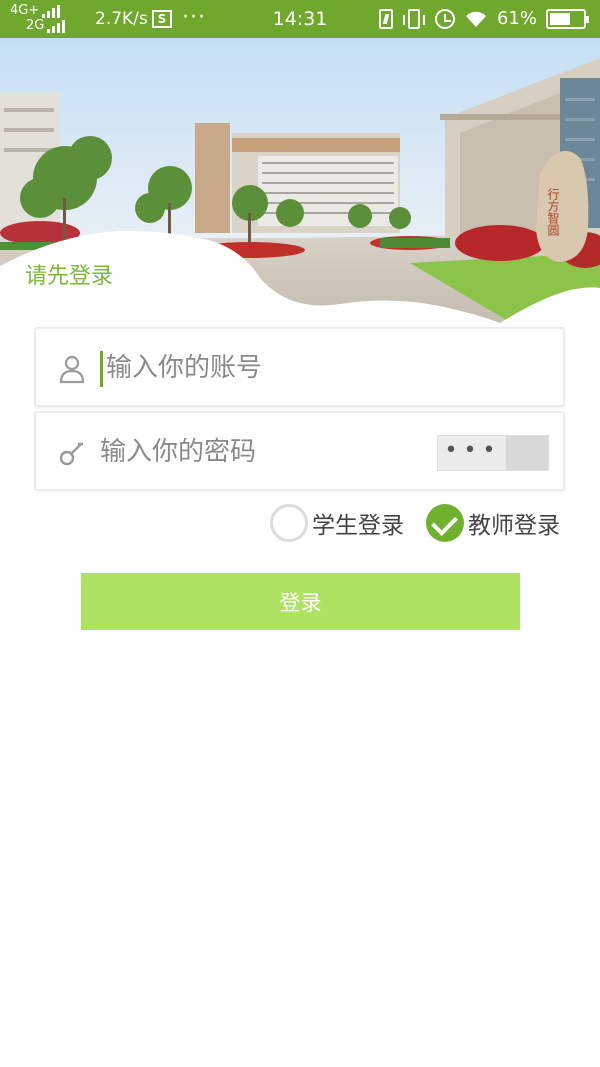 The height and width of the screenshot is (1067, 600). I want to click on wifi-icon, so click(476, 19).